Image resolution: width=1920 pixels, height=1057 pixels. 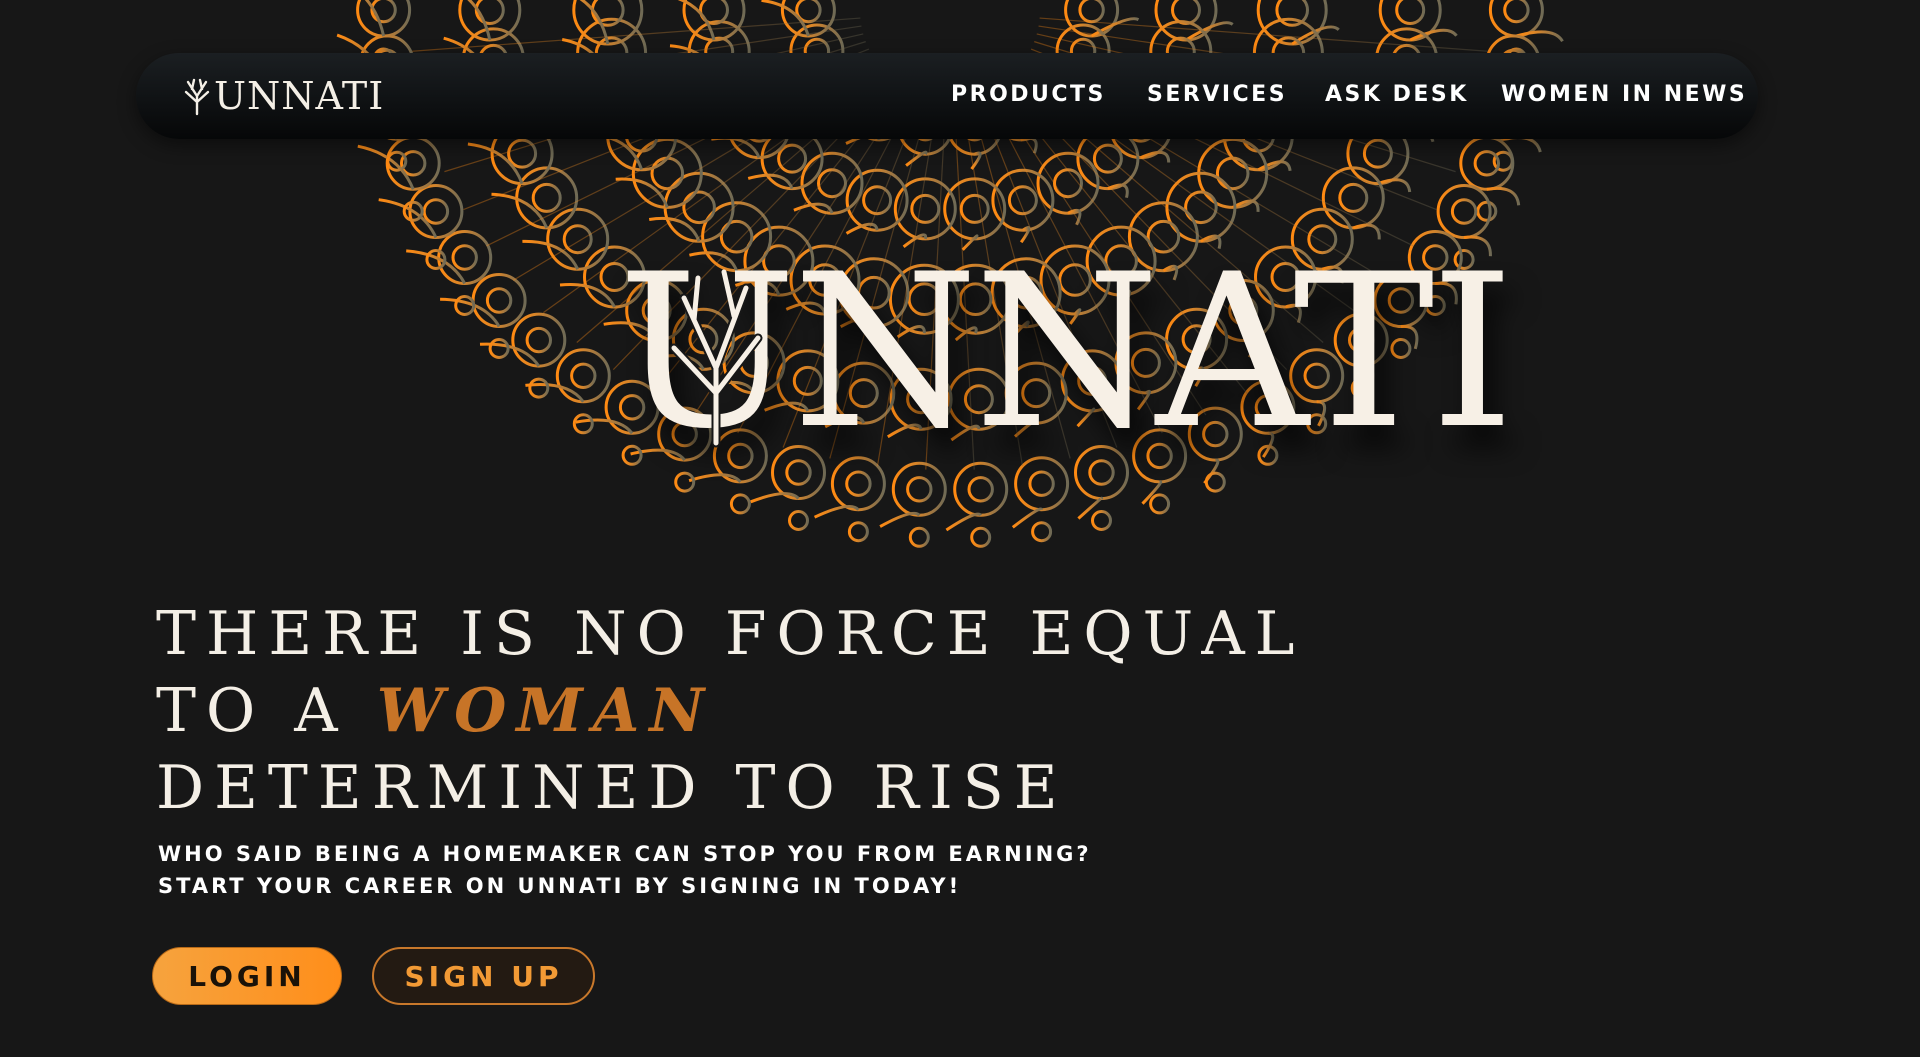 I want to click on login-button: LOGIN, so click(x=247, y=976).